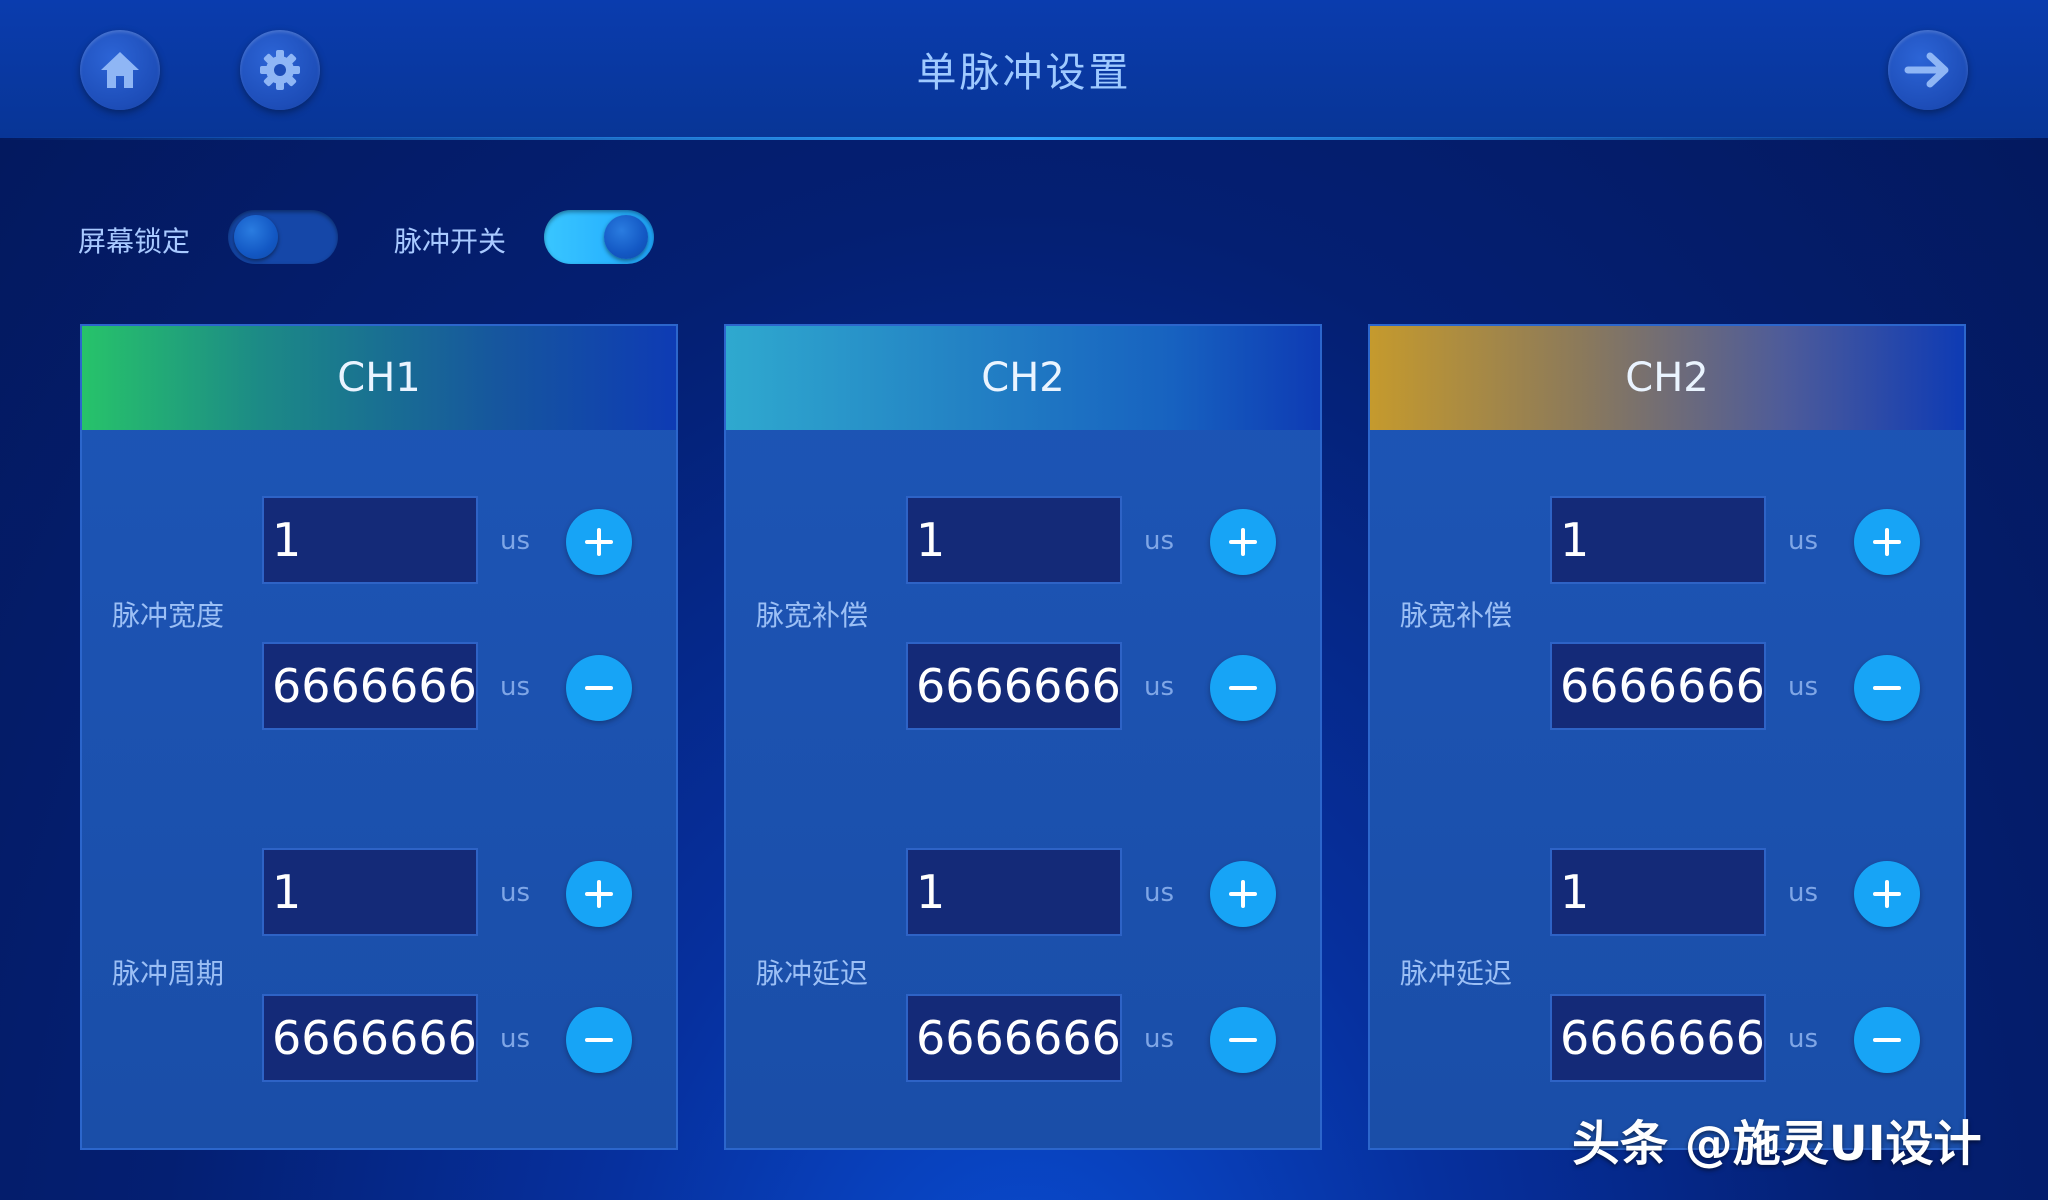 This screenshot has height=1200, width=2048. Describe the element at coordinates (379, 378) in the screenshot. I see `panel-title: CH1` at that location.